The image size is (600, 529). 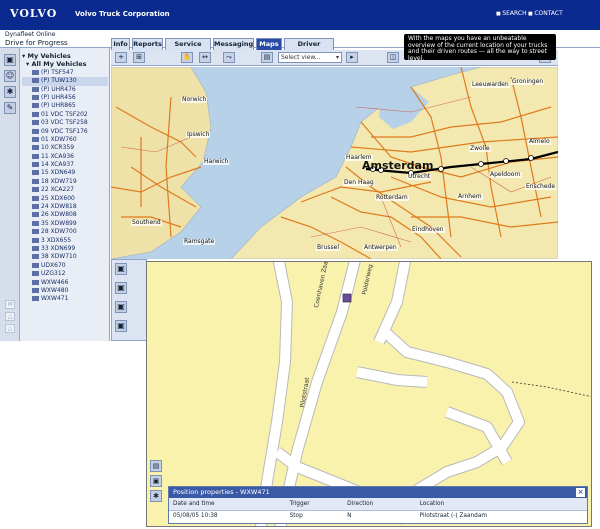 I want to click on vehicle-item: 38 XDW710, so click(x=65, y=257).